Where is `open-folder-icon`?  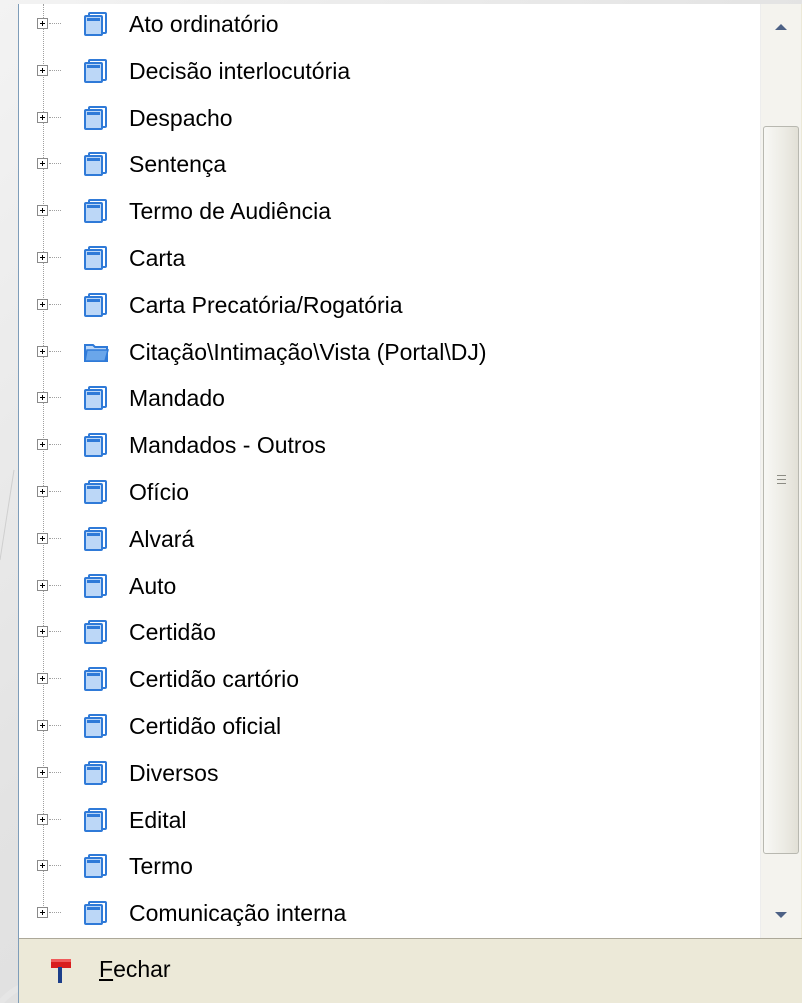 open-folder-icon is located at coordinates (96, 352).